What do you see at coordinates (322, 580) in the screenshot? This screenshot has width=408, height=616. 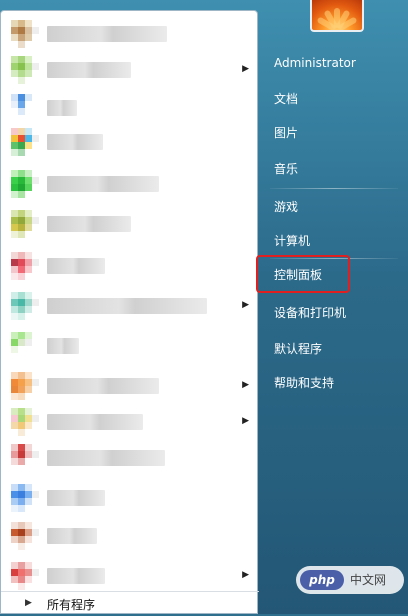 I see `watermark-badge: php` at bounding box center [322, 580].